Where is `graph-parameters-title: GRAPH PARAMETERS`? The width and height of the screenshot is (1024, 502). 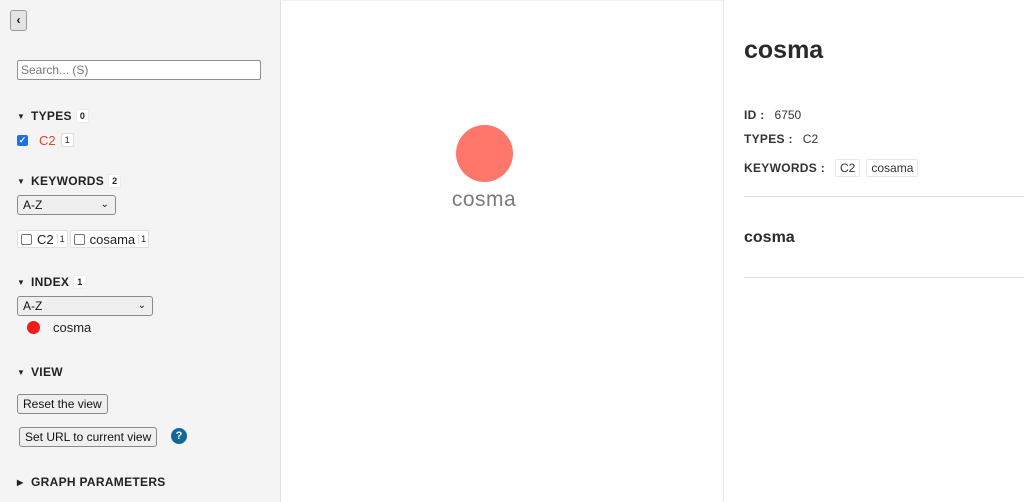 graph-parameters-title: GRAPH PARAMETERS is located at coordinates (98, 482).